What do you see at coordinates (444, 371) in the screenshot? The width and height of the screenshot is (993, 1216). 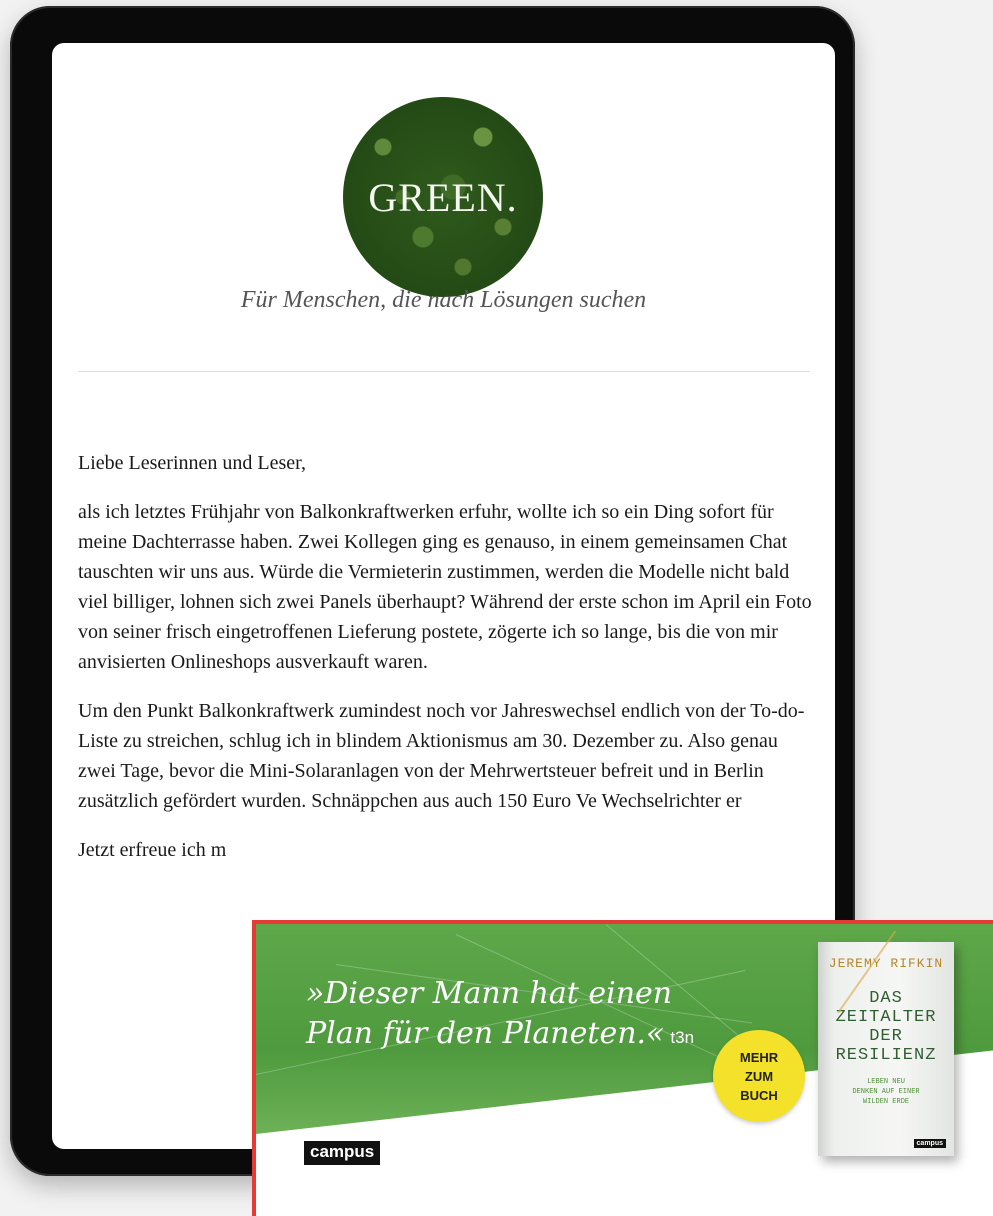 I see `divider` at bounding box center [444, 371].